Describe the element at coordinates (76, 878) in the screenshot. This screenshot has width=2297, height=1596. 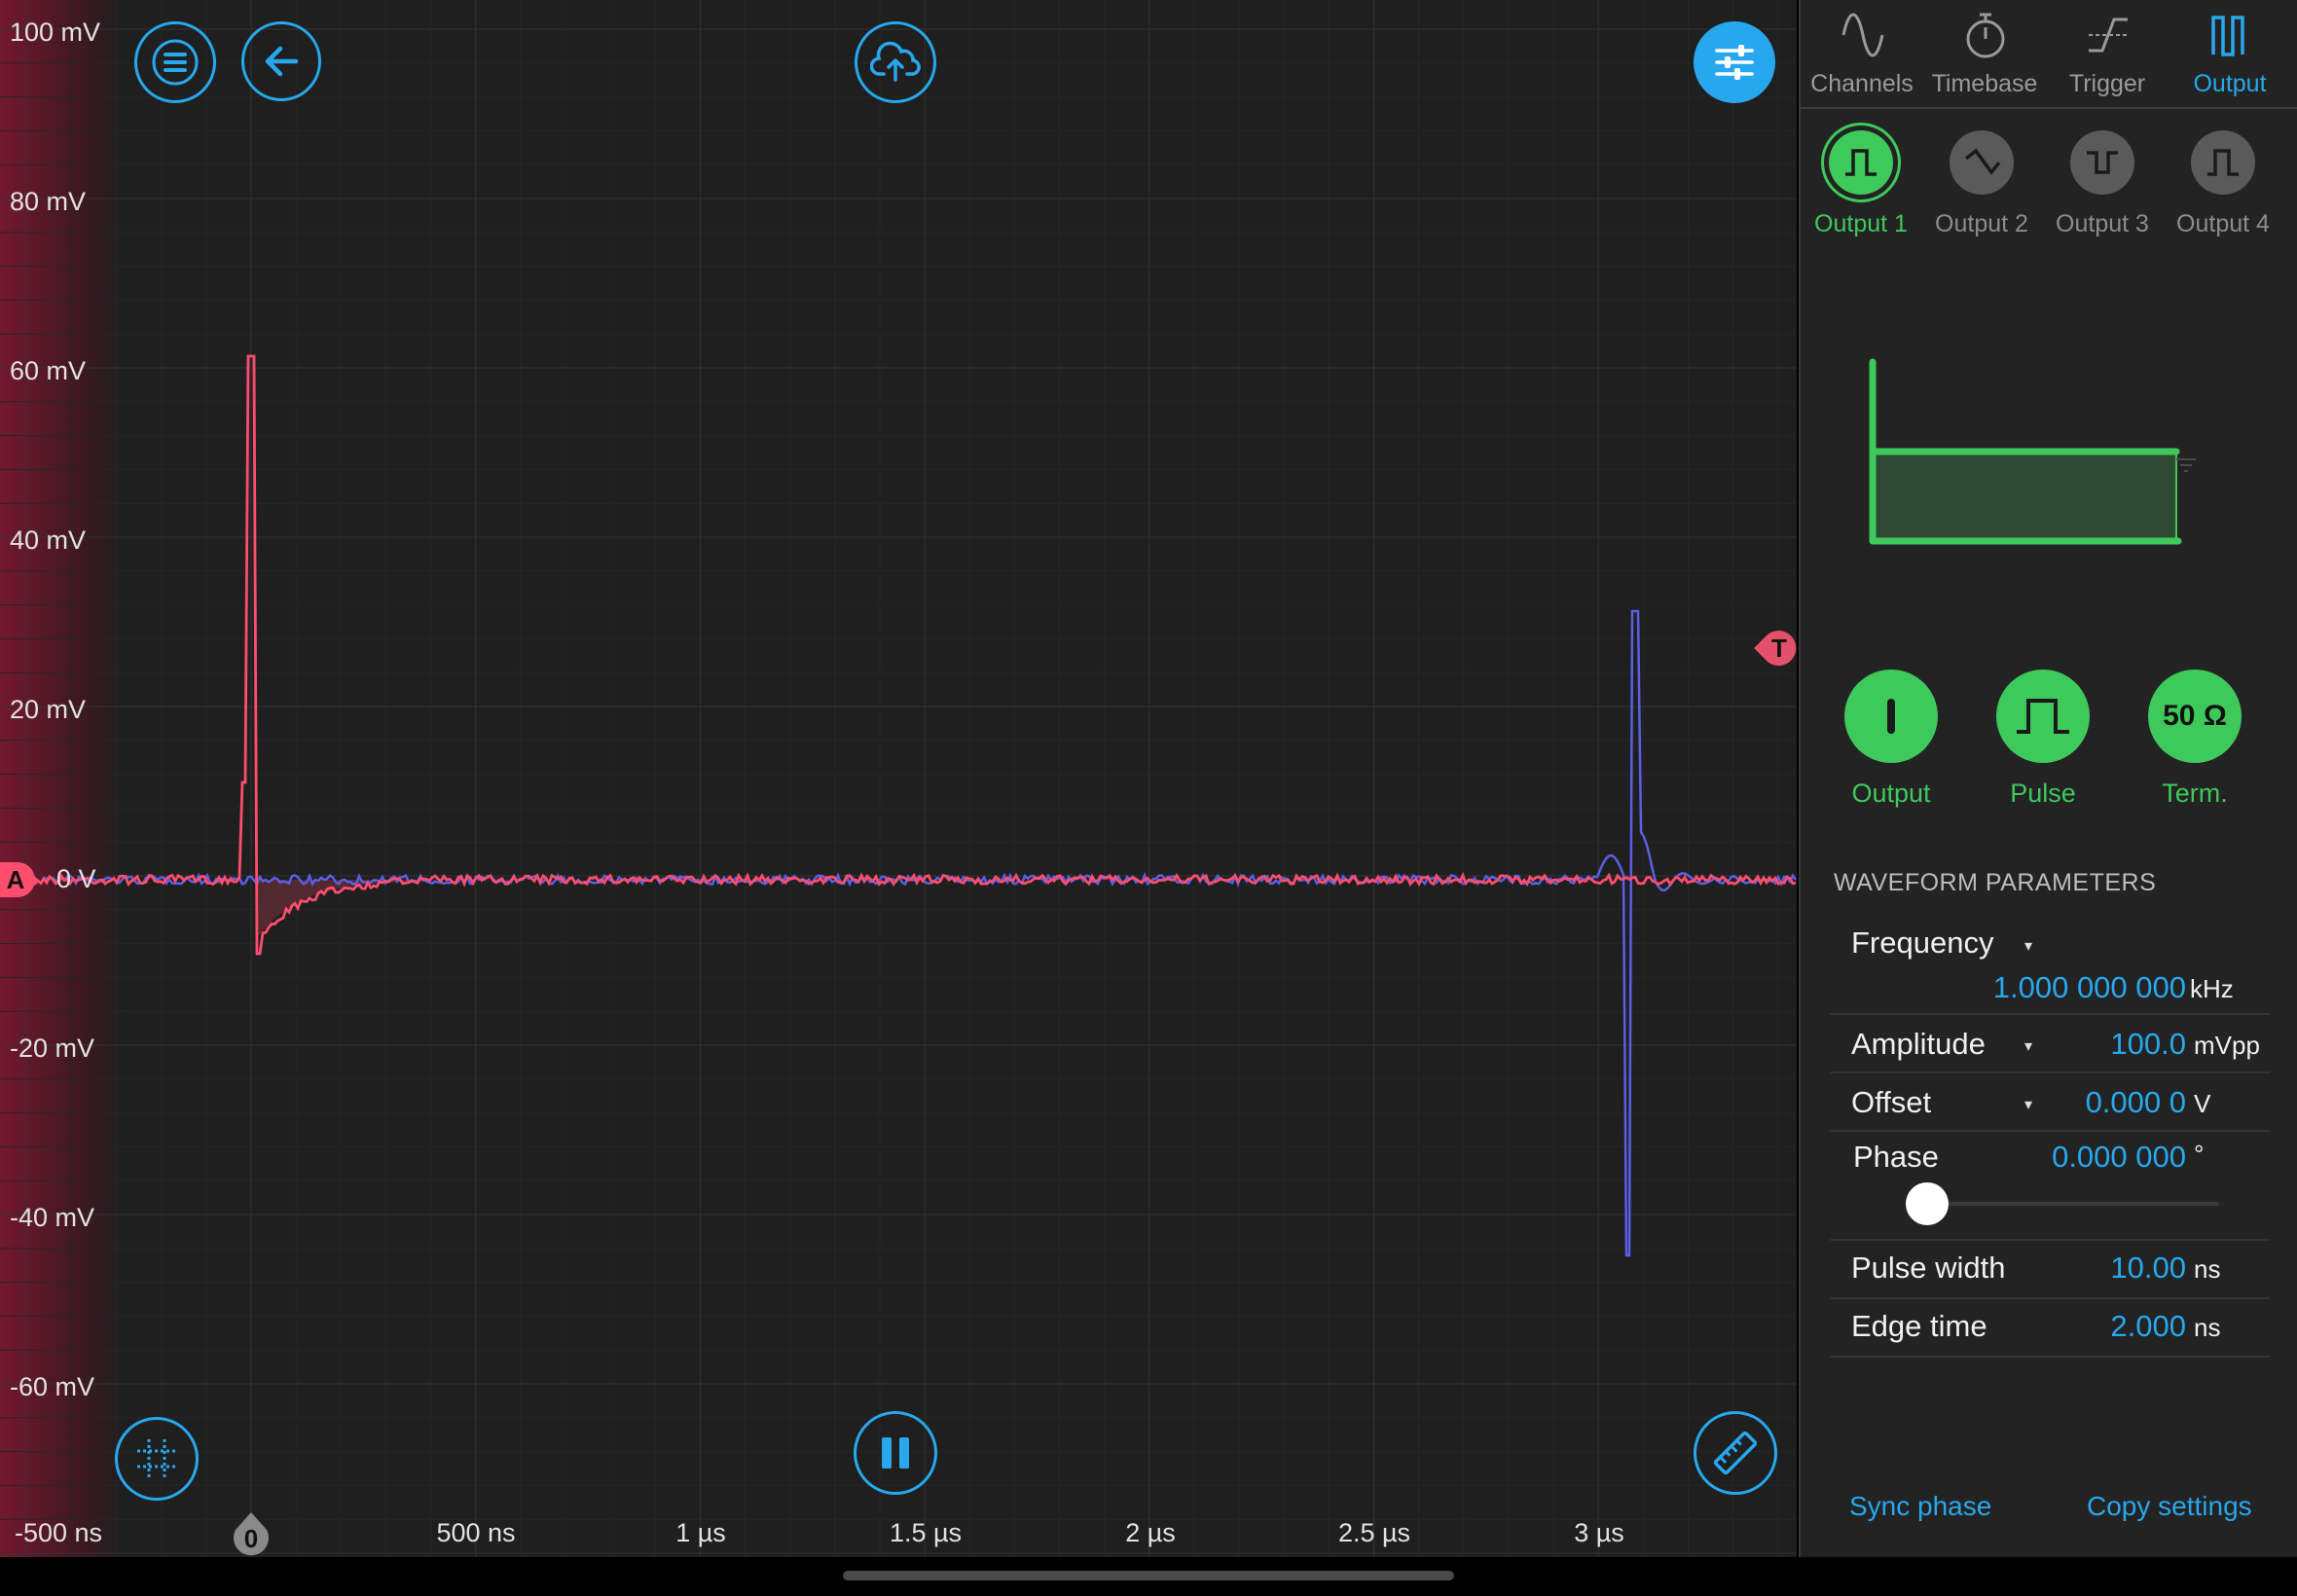
I see `y-axis-label: 0 V` at that location.